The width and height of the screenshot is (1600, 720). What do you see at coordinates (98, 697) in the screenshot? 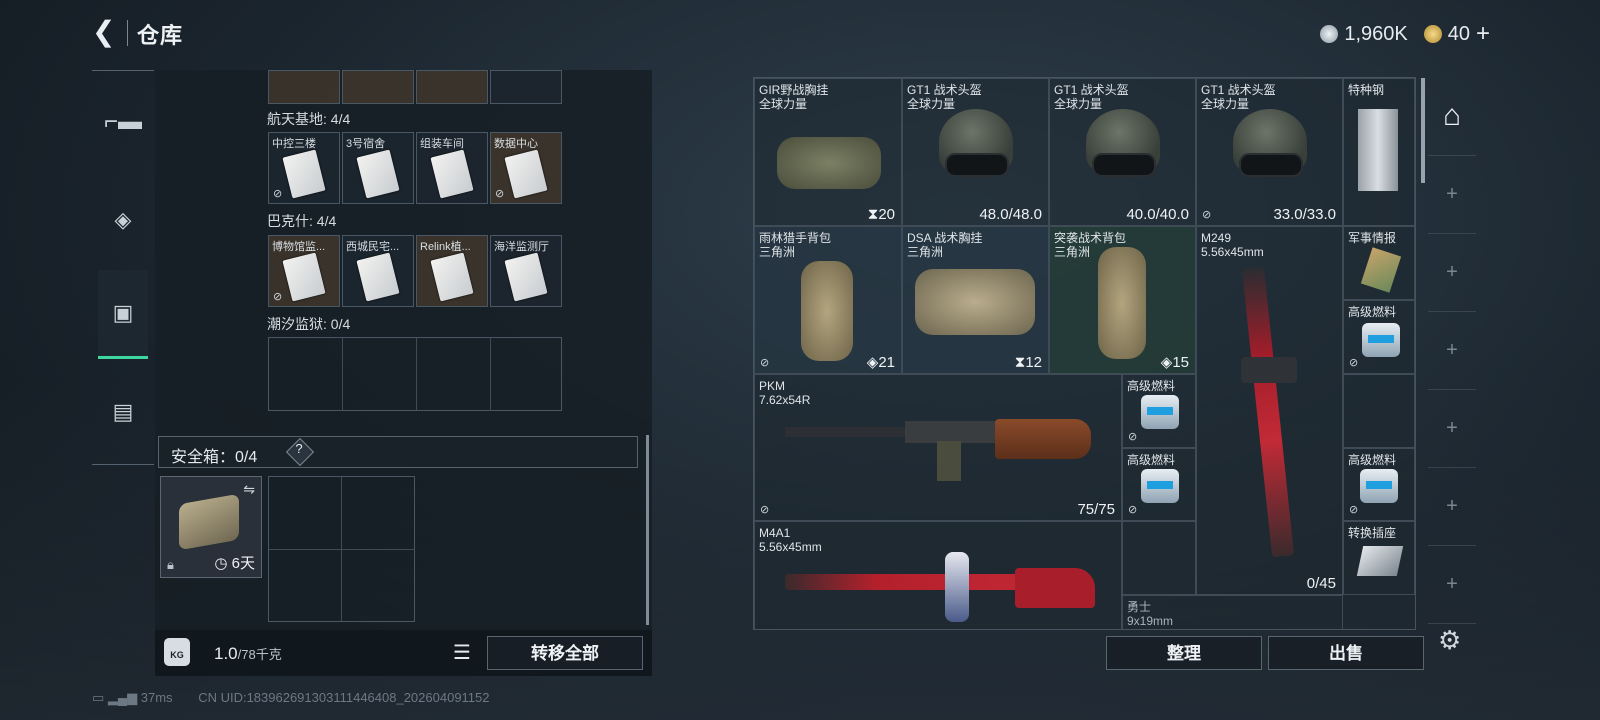
I see `battery-icon: ▭` at bounding box center [98, 697].